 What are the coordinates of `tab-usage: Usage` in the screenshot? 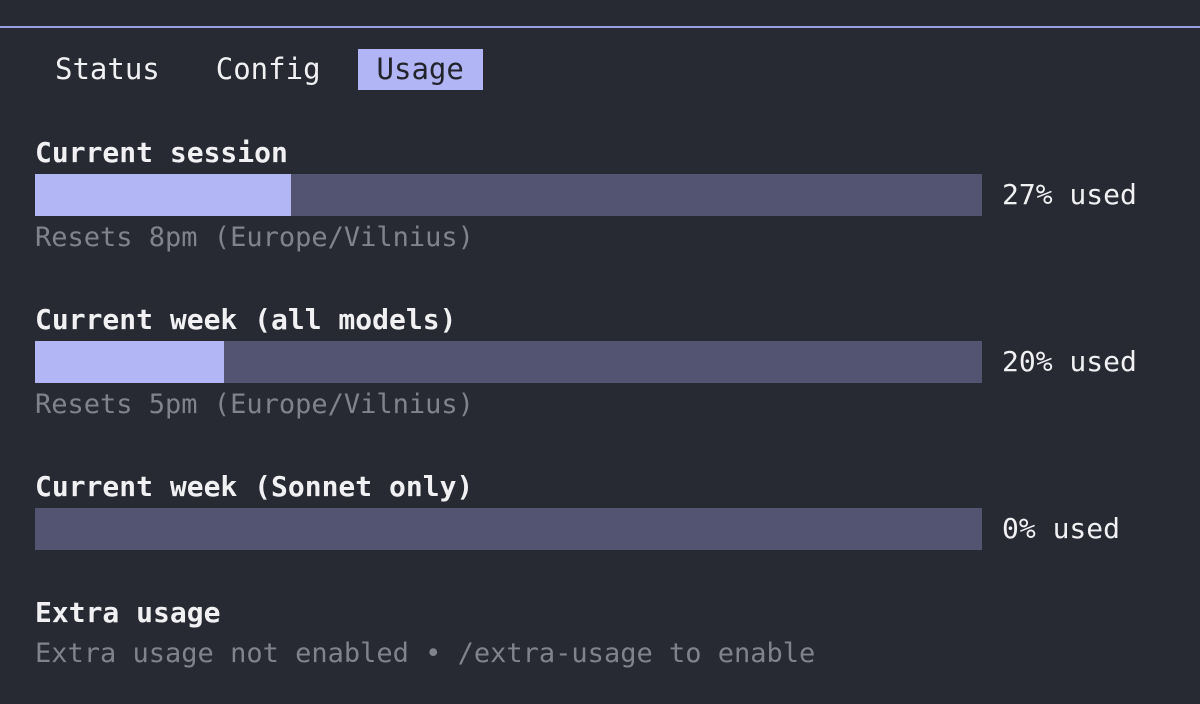 It's located at (420, 69).